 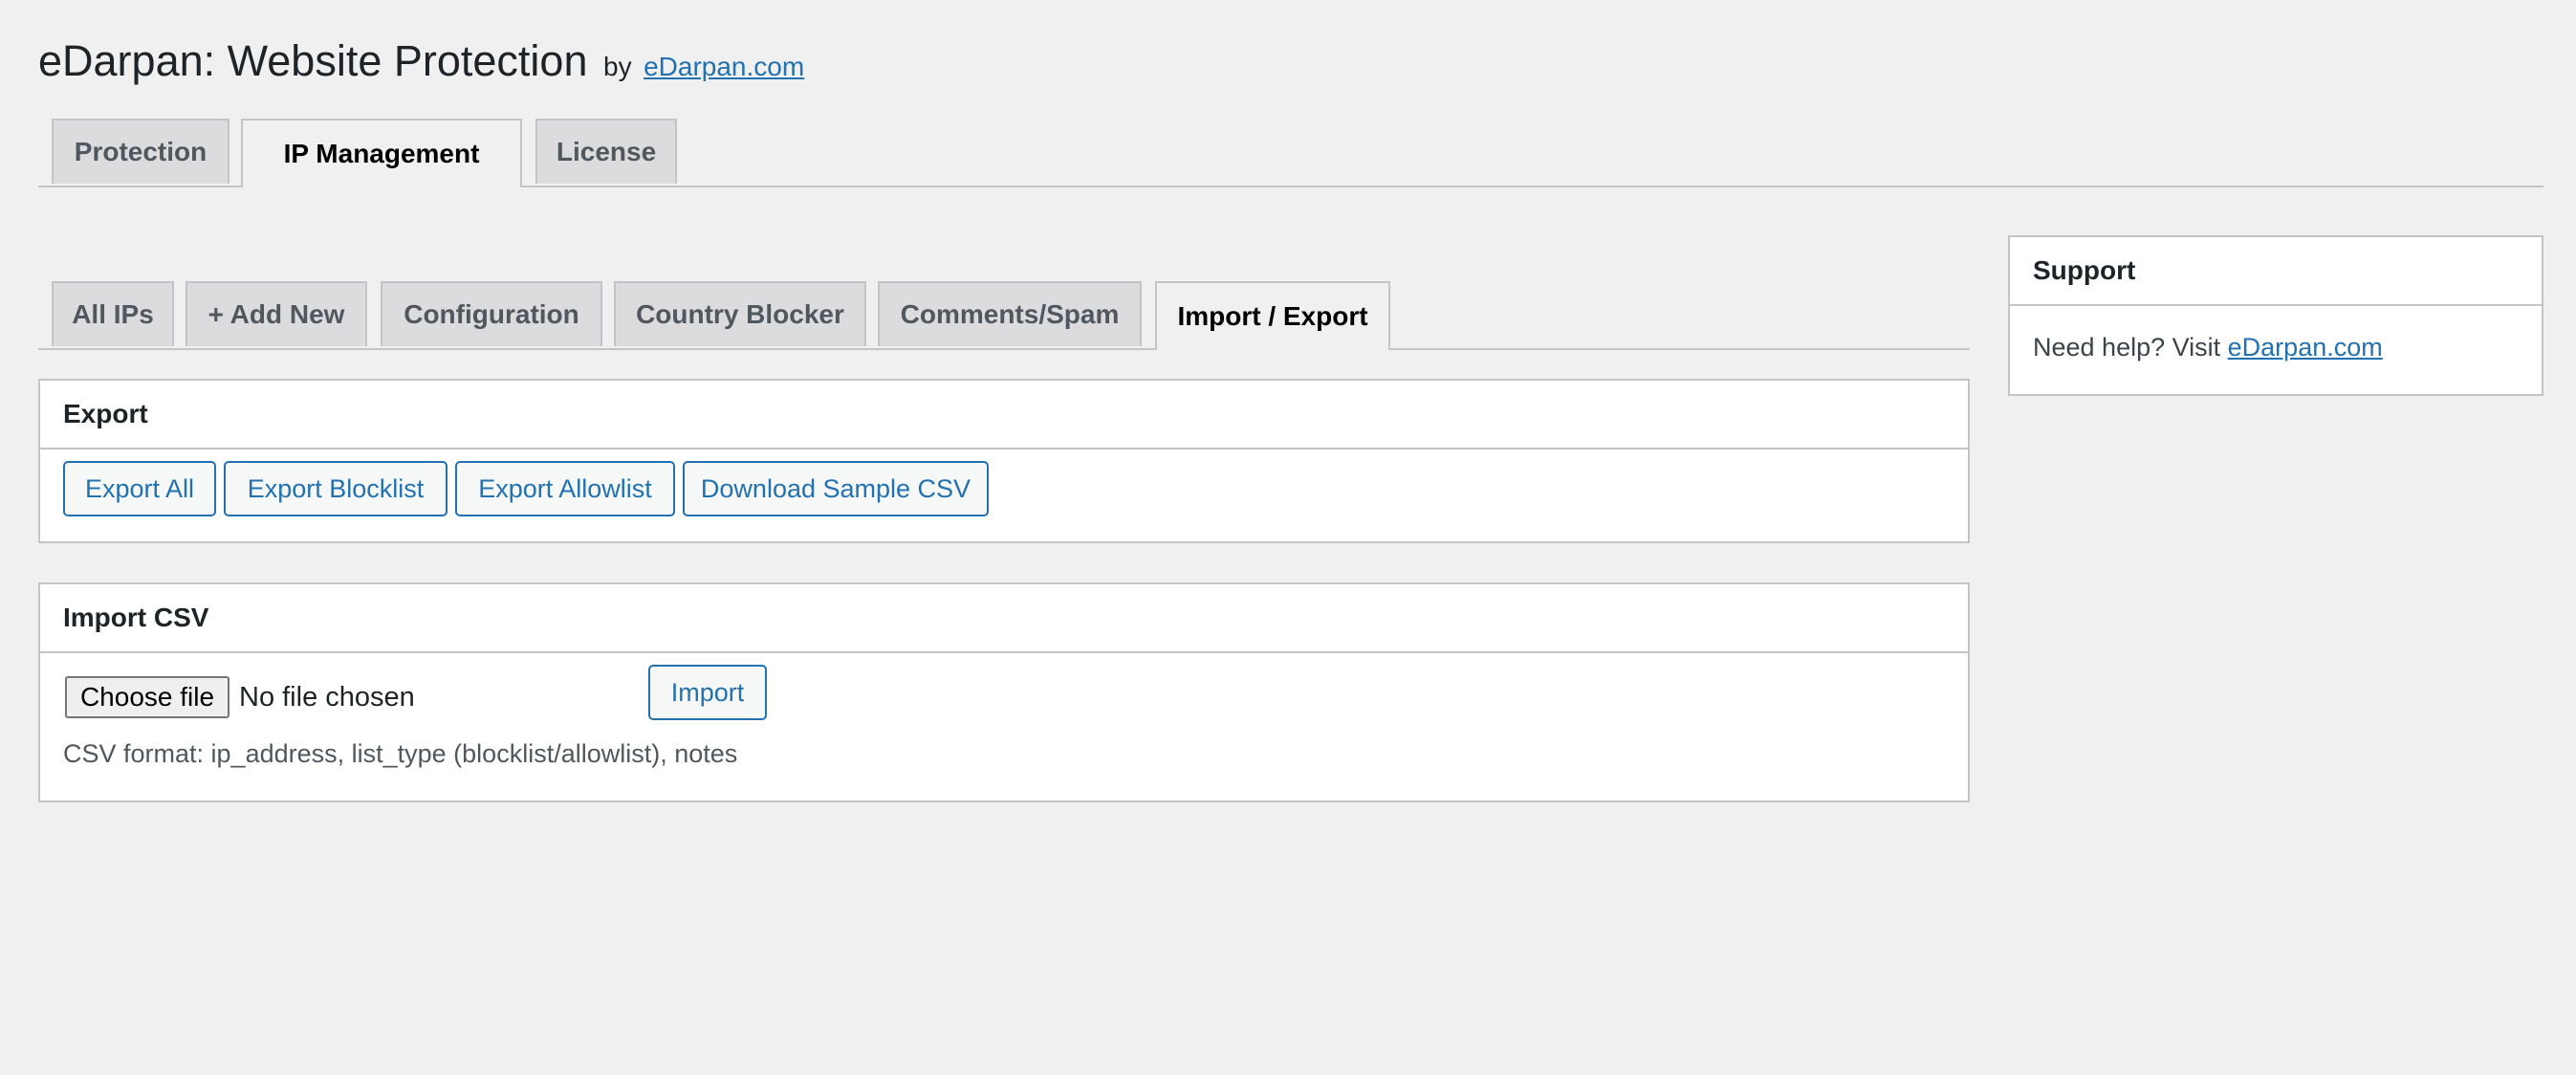 I want to click on file-status: No file chosen, so click(x=327, y=697).